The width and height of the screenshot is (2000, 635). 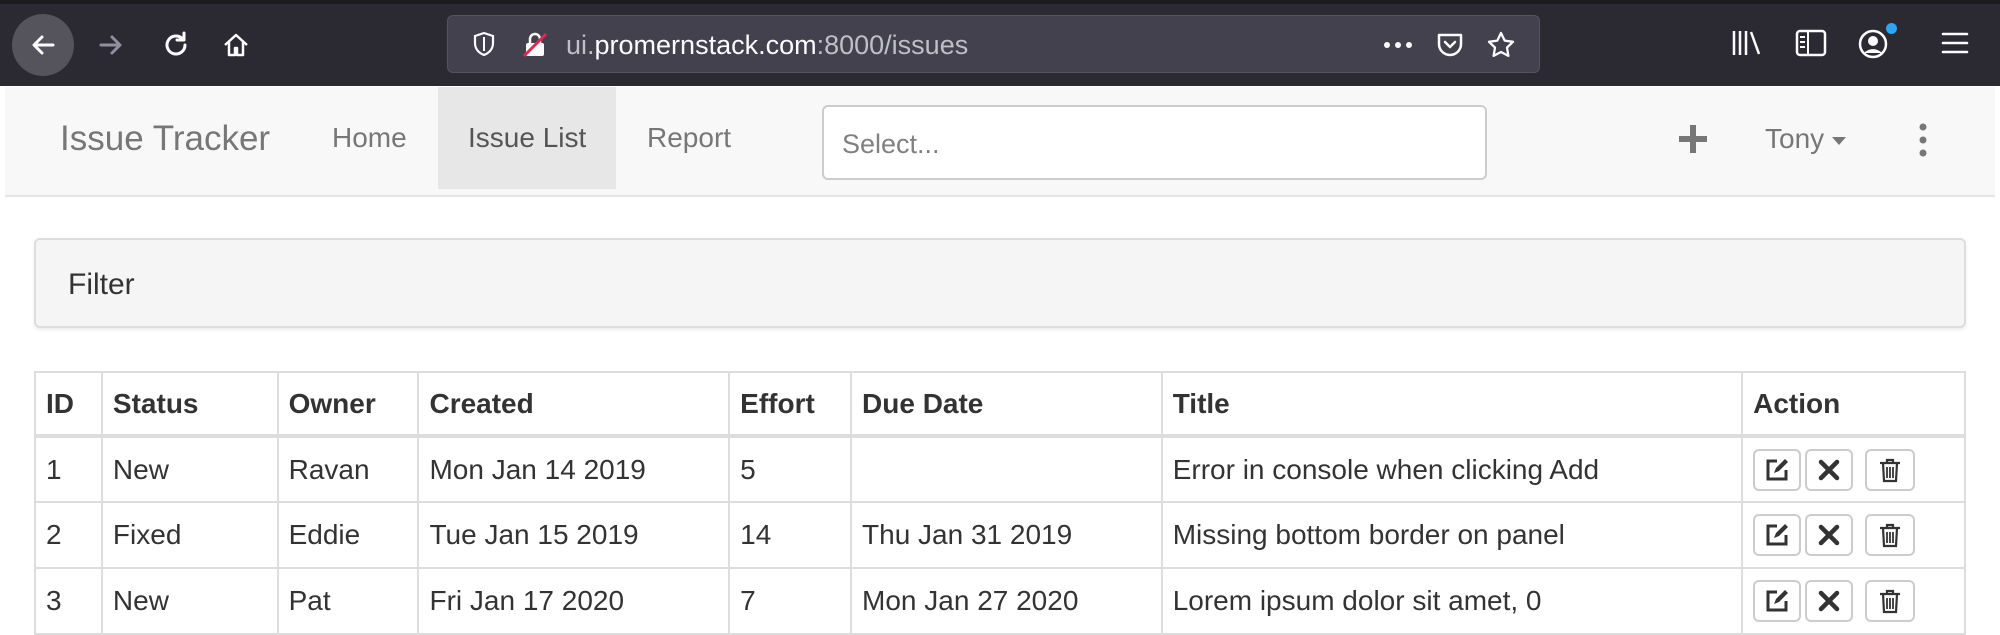 What do you see at coordinates (348, 601) in the screenshot?
I see `cell-owner: Pat` at bounding box center [348, 601].